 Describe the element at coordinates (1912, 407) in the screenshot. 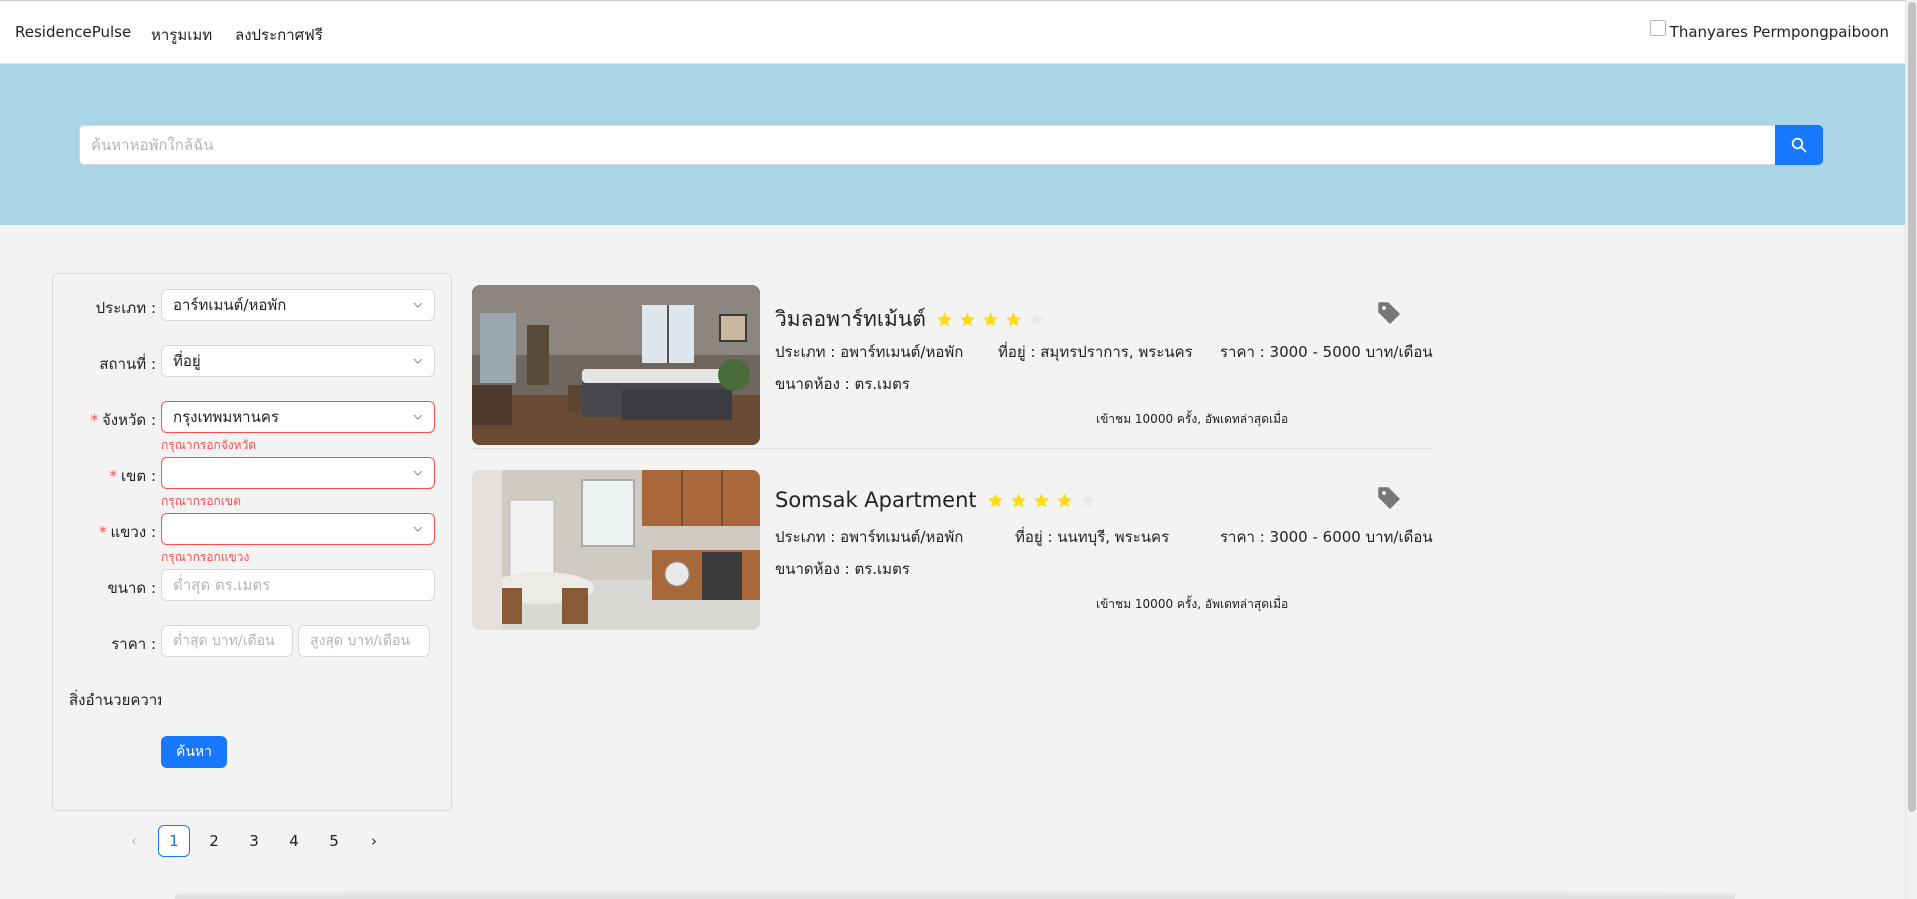

I see `scrollbar-thumb` at that location.